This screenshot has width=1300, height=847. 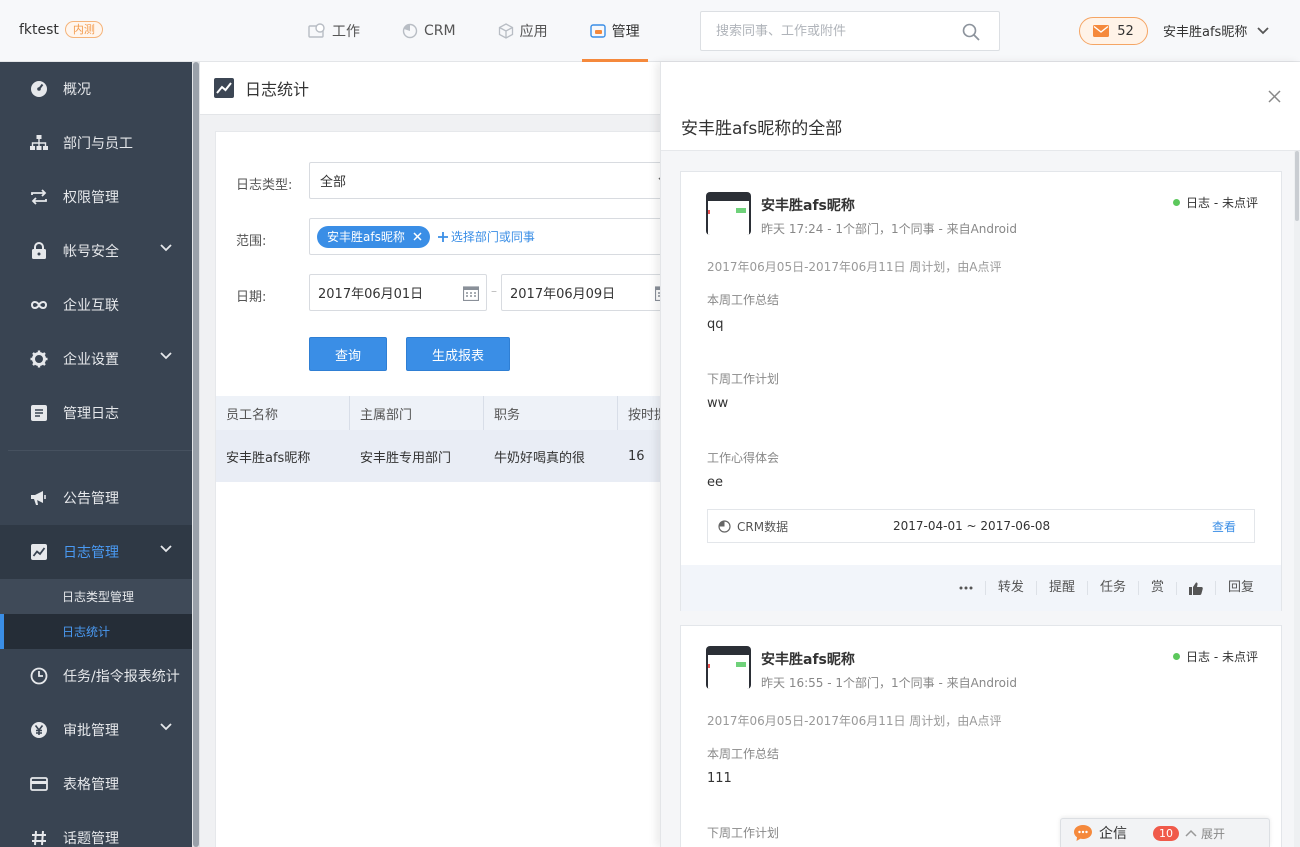 What do you see at coordinates (348, 354) in the screenshot?
I see `query-button: 查询` at bounding box center [348, 354].